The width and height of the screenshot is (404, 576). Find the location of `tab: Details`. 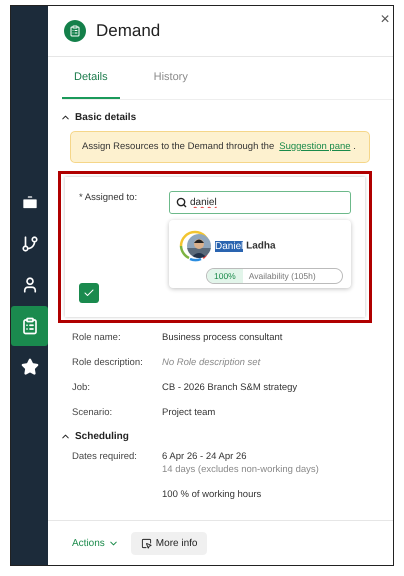

tab: Details is located at coordinates (91, 78).